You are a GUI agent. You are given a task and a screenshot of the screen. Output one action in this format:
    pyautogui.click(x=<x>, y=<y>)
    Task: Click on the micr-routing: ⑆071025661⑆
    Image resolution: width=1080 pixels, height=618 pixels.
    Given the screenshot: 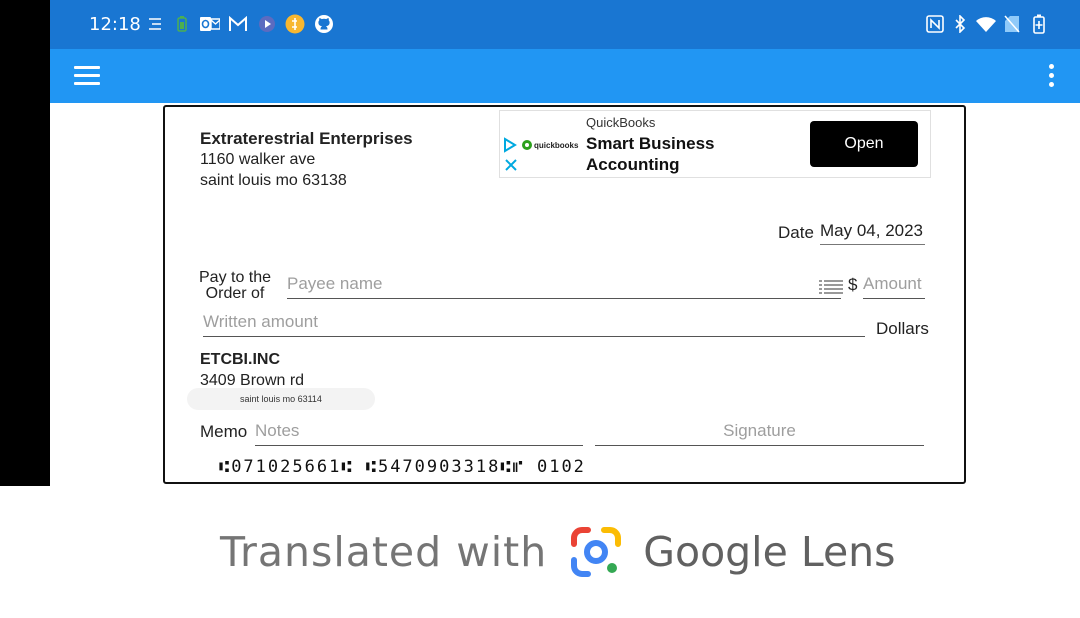 What is the action you would take?
    pyautogui.click(x=286, y=467)
    